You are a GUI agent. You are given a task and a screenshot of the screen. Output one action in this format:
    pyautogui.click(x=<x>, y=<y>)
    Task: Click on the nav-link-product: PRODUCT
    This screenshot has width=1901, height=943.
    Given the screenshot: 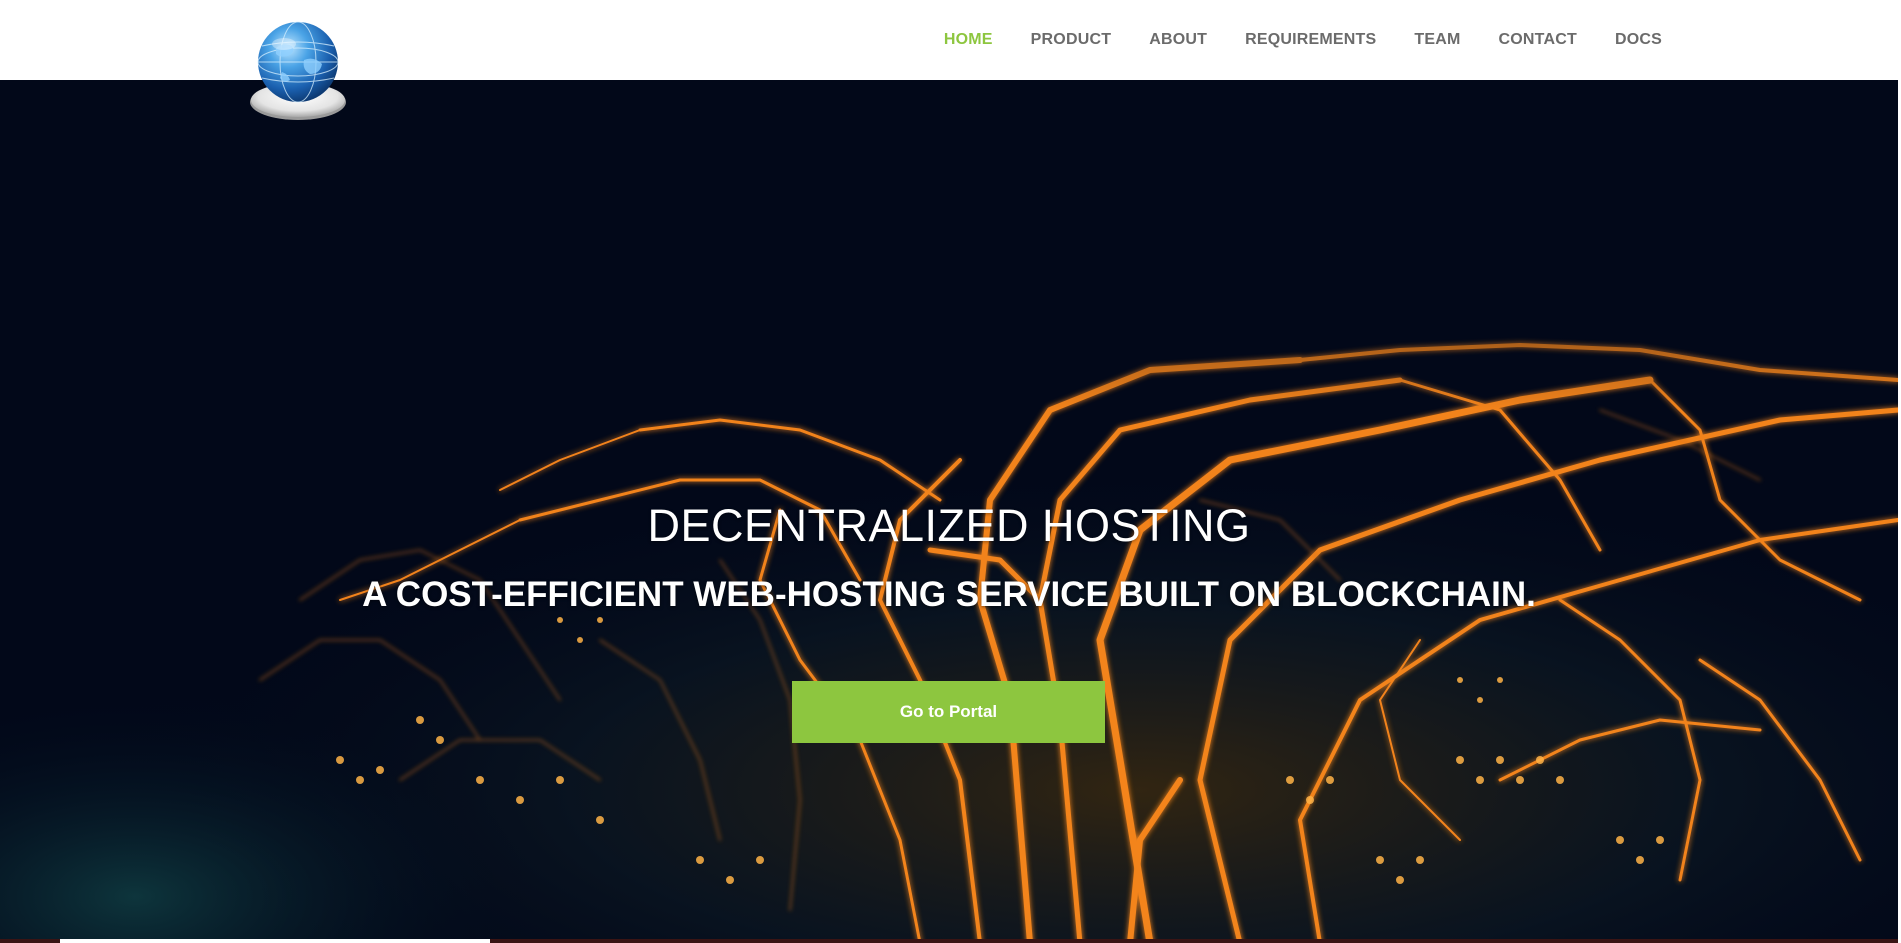 What is the action you would take?
    pyautogui.click(x=1071, y=39)
    